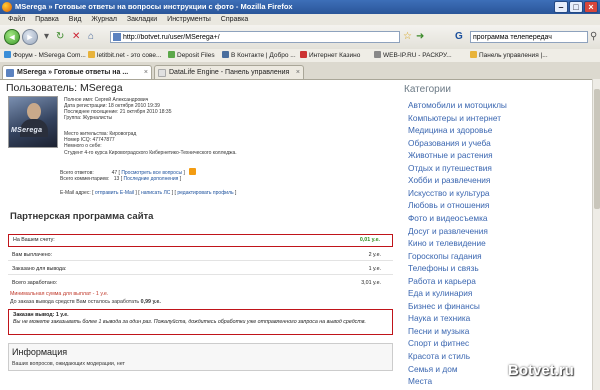 The width and height of the screenshot is (600, 390). I want to click on category-link: Работа и карьера, so click(442, 281).